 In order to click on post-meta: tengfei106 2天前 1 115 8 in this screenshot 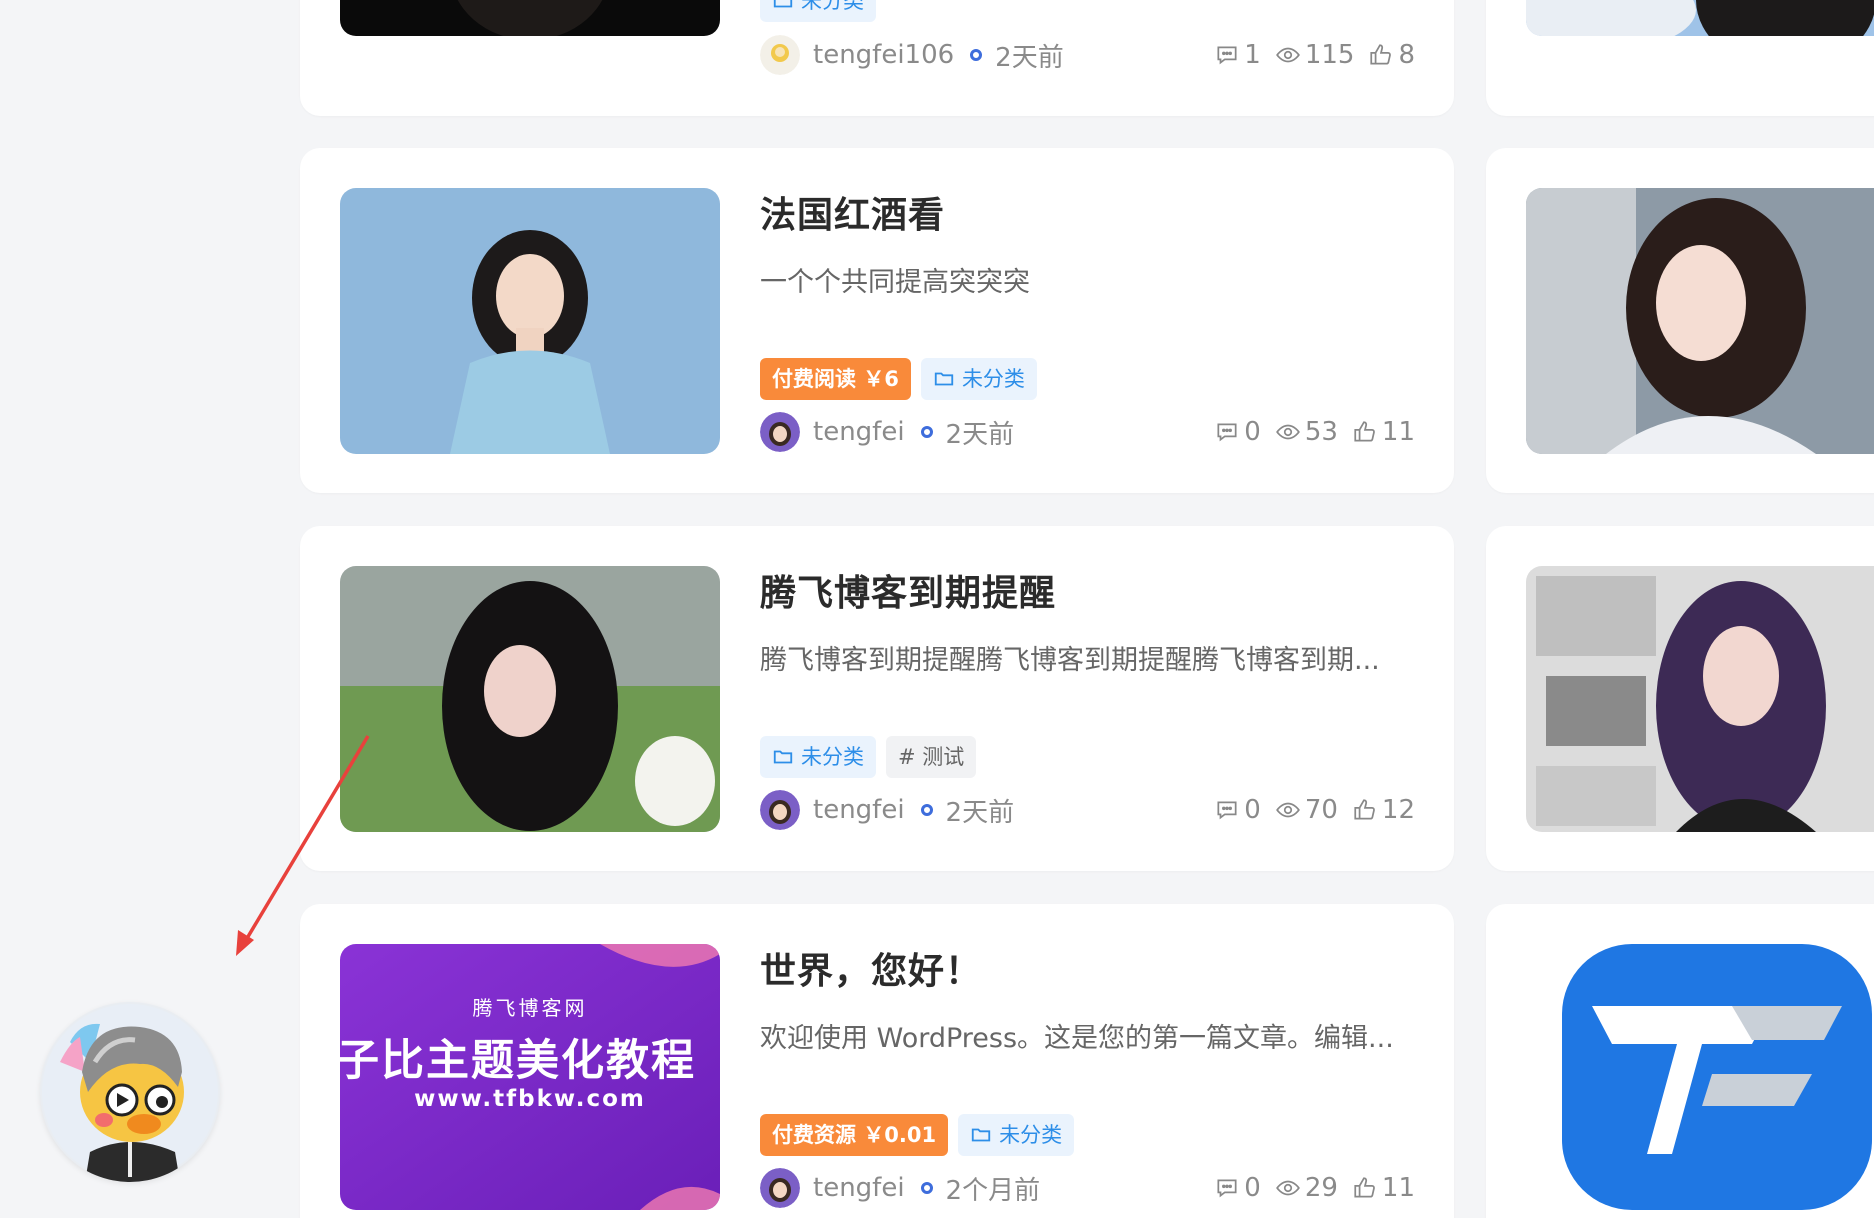, I will do `click(1087, 55)`.